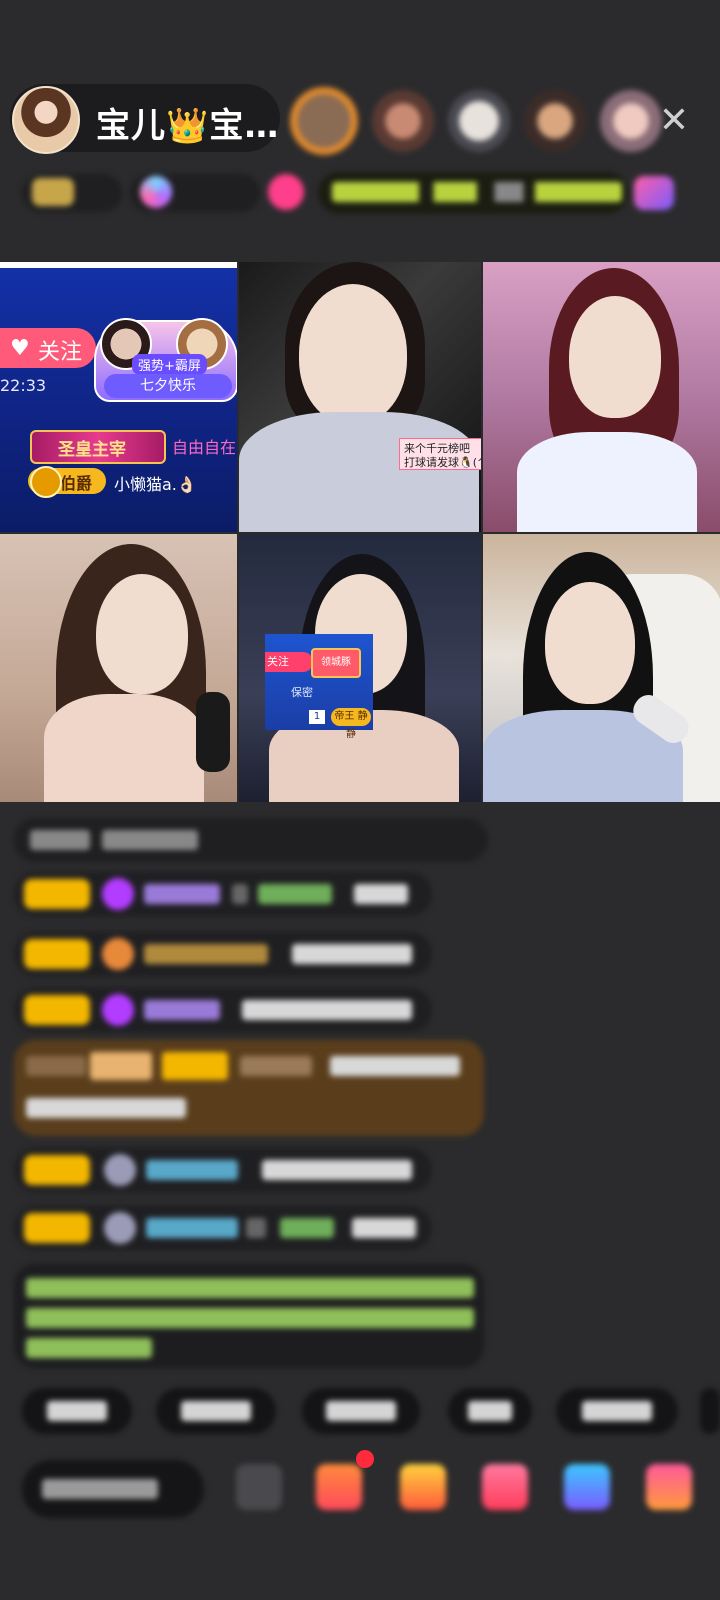 Image resolution: width=720 pixels, height=1600 pixels. I want to click on announcement-text, so click(477, 192).